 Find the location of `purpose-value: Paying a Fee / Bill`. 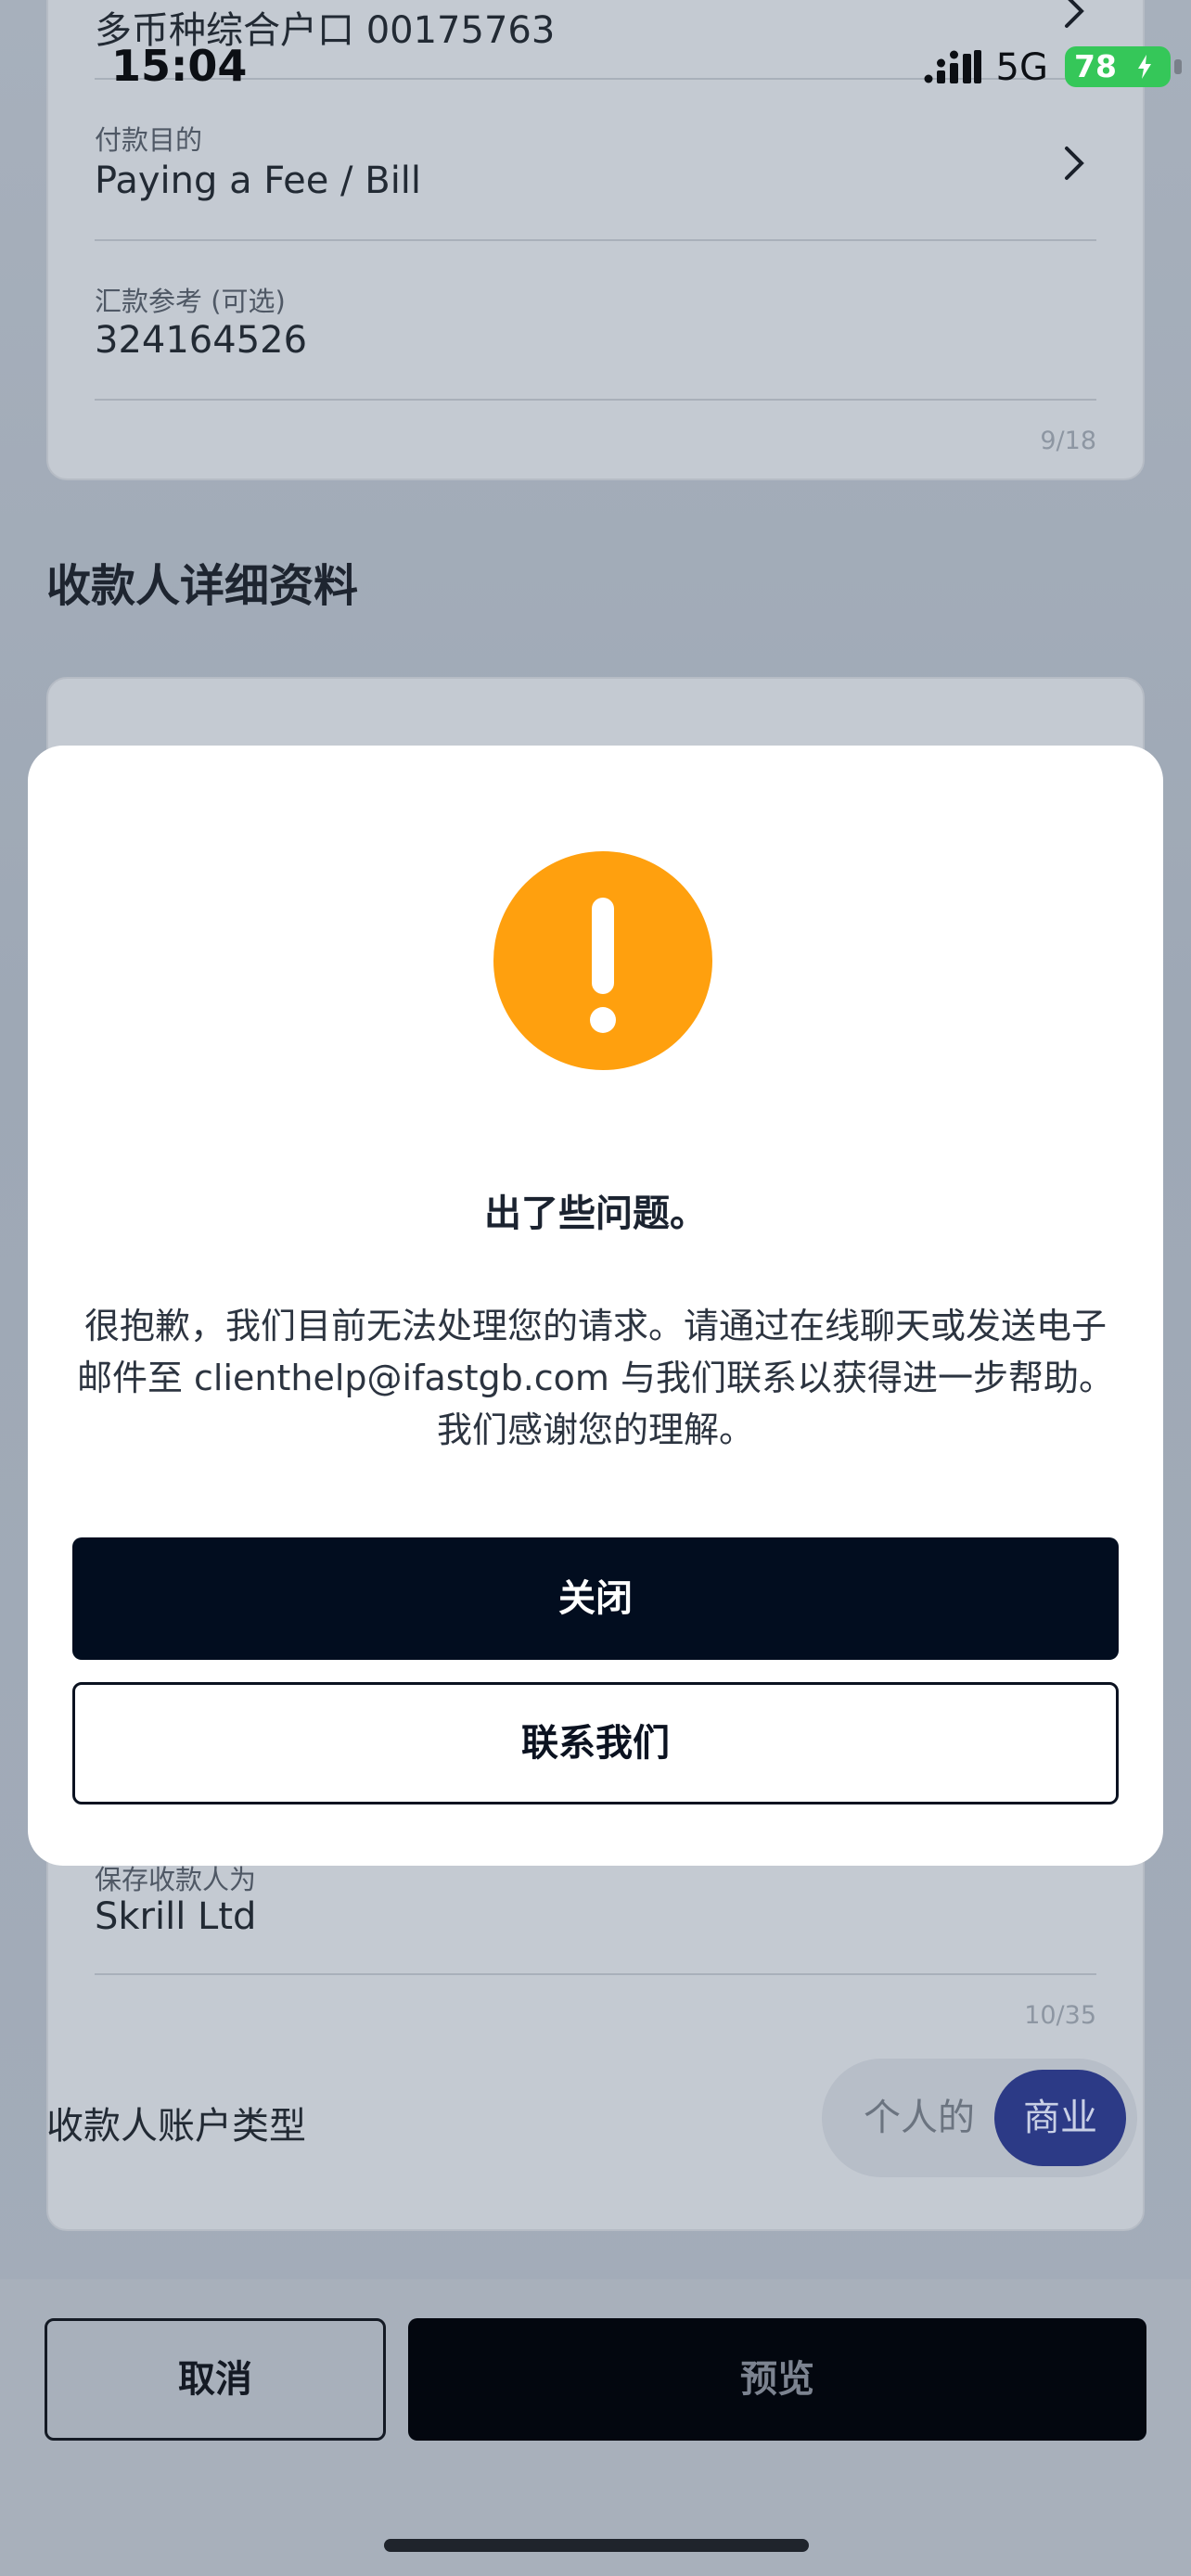

purpose-value: Paying a Fee / Bill is located at coordinates (258, 181).